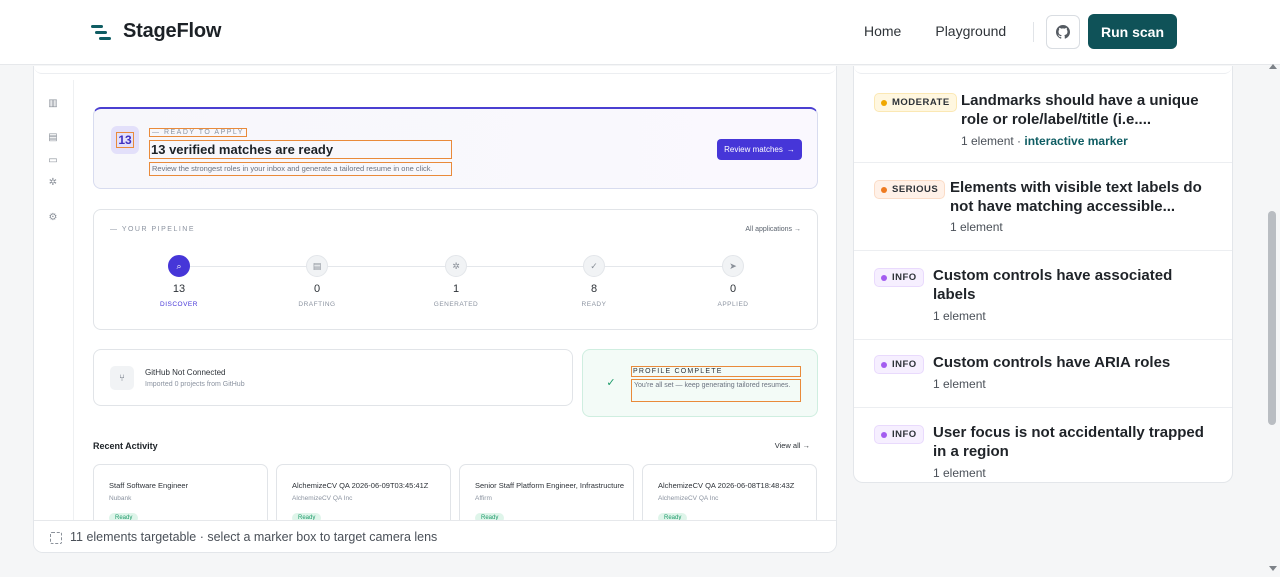 The width and height of the screenshot is (1280, 577). I want to click on recent-card-company: Nubank, so click(120, 498).